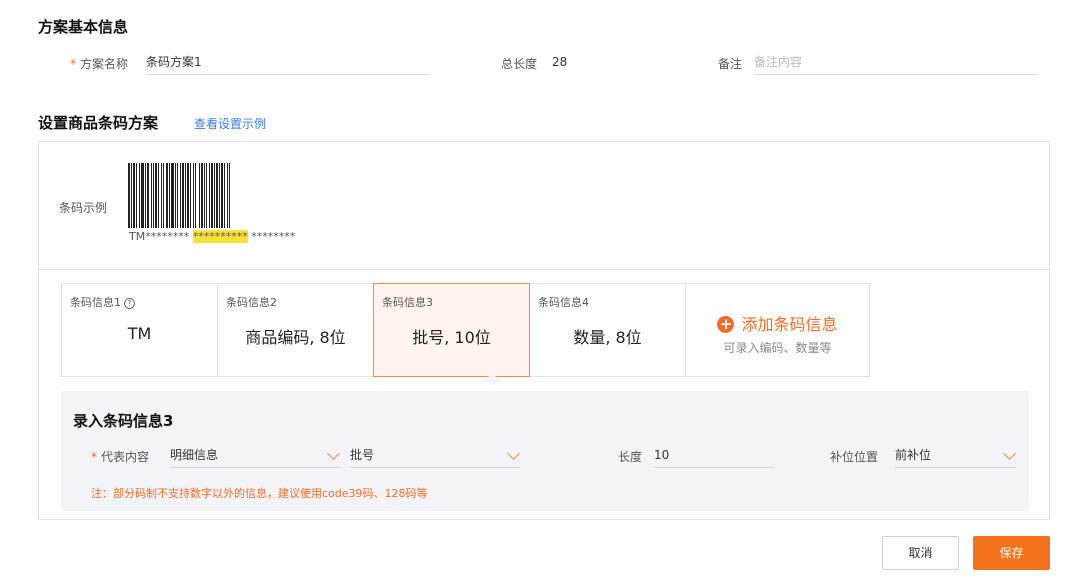  What do you see at coordinates (123, 421) in the screenshot?
I see `entry-title: 录入条码信息3` at bounding box center [123, 421].